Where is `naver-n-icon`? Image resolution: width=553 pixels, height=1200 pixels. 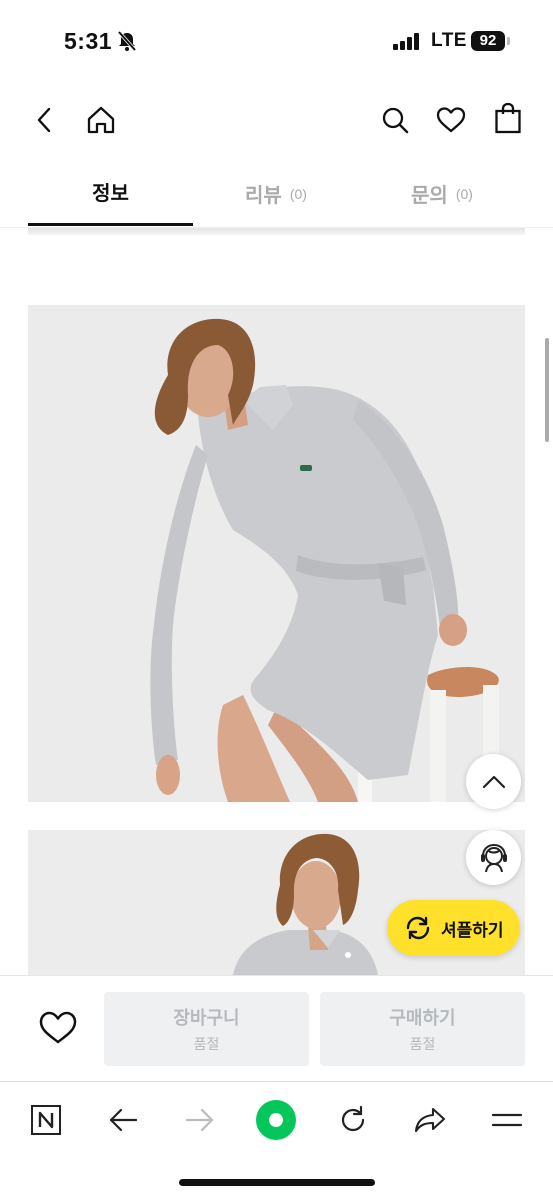 naver-n-icon is located at coordinates (46, 1120).